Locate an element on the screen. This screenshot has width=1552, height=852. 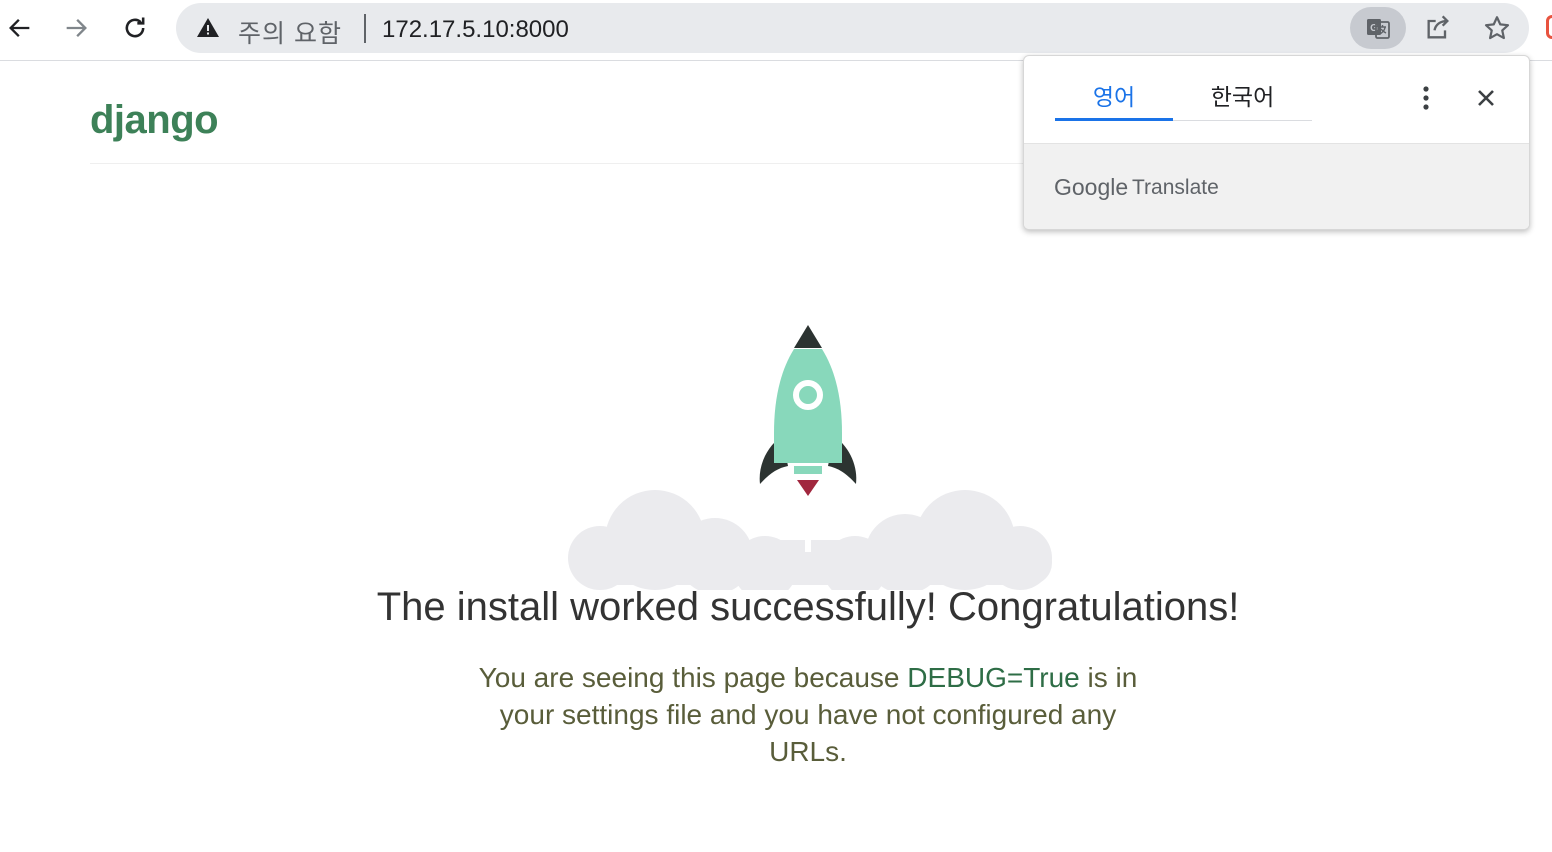
star-icon is located at coordinates (1497, 28).